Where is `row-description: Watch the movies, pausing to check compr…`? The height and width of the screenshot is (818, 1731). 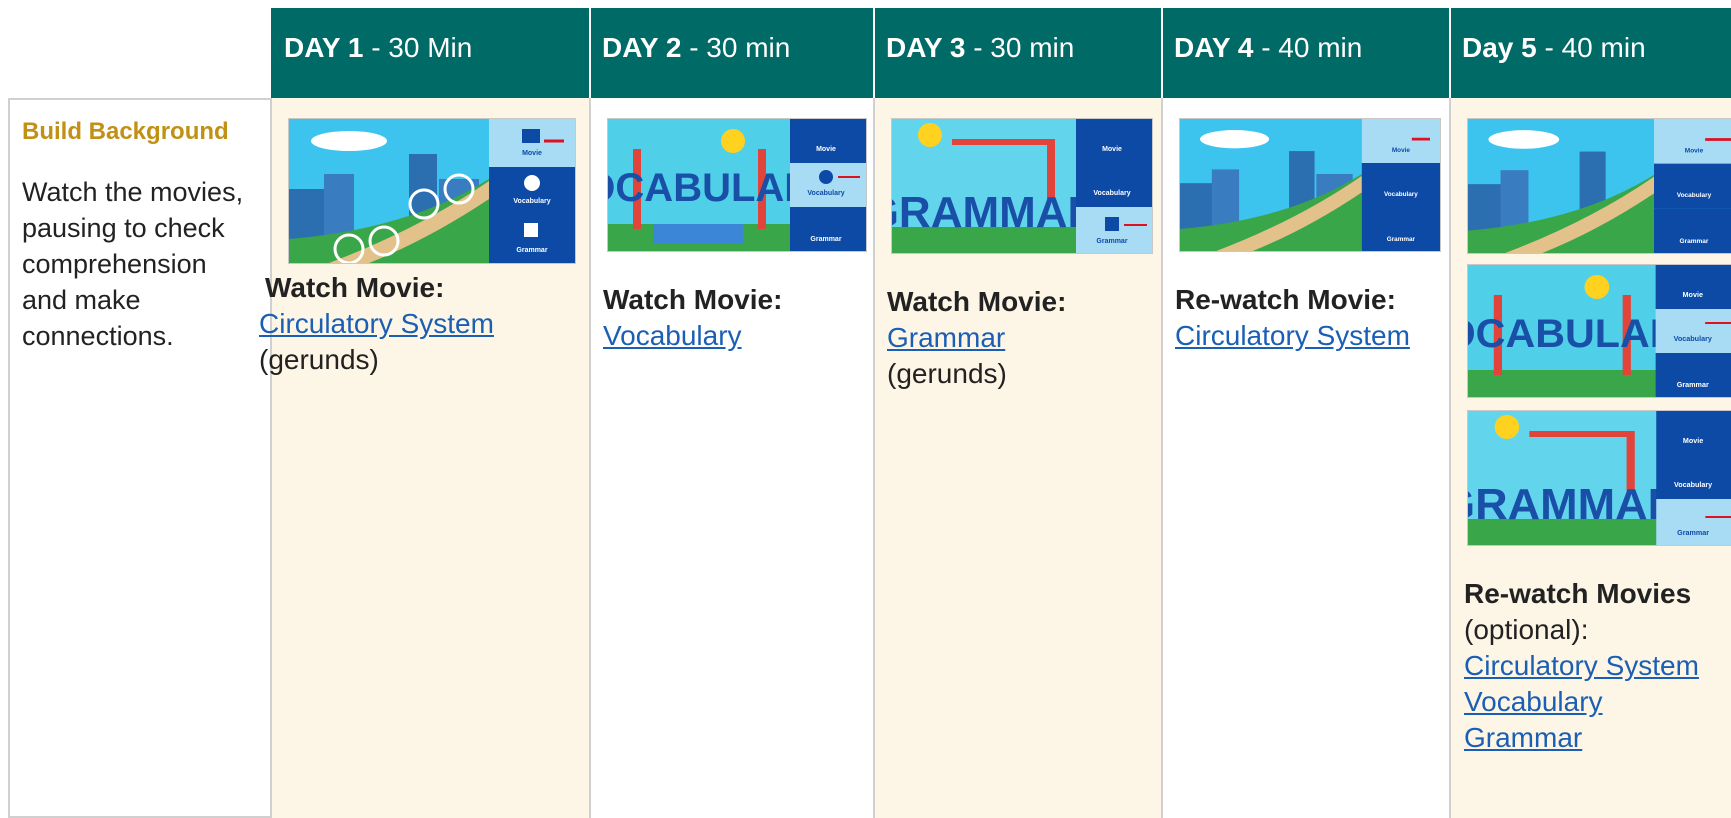
row-description: Watch the movies, pausing to check compr… is located at coordinates (133, 264).